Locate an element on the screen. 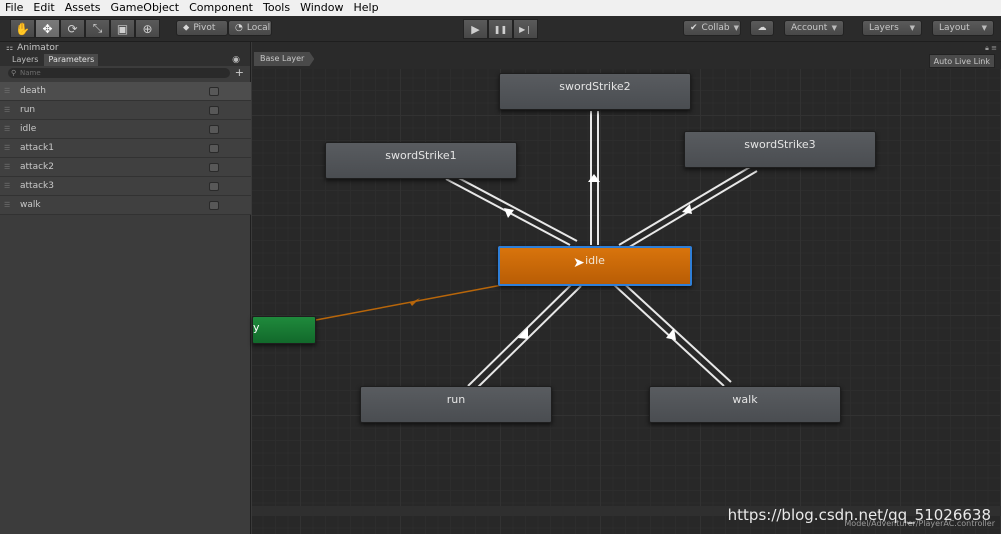 This screenshot has height=534, width=1001. pivot-toggle: ⬥ Pivot is located at coordinates (202, 28).